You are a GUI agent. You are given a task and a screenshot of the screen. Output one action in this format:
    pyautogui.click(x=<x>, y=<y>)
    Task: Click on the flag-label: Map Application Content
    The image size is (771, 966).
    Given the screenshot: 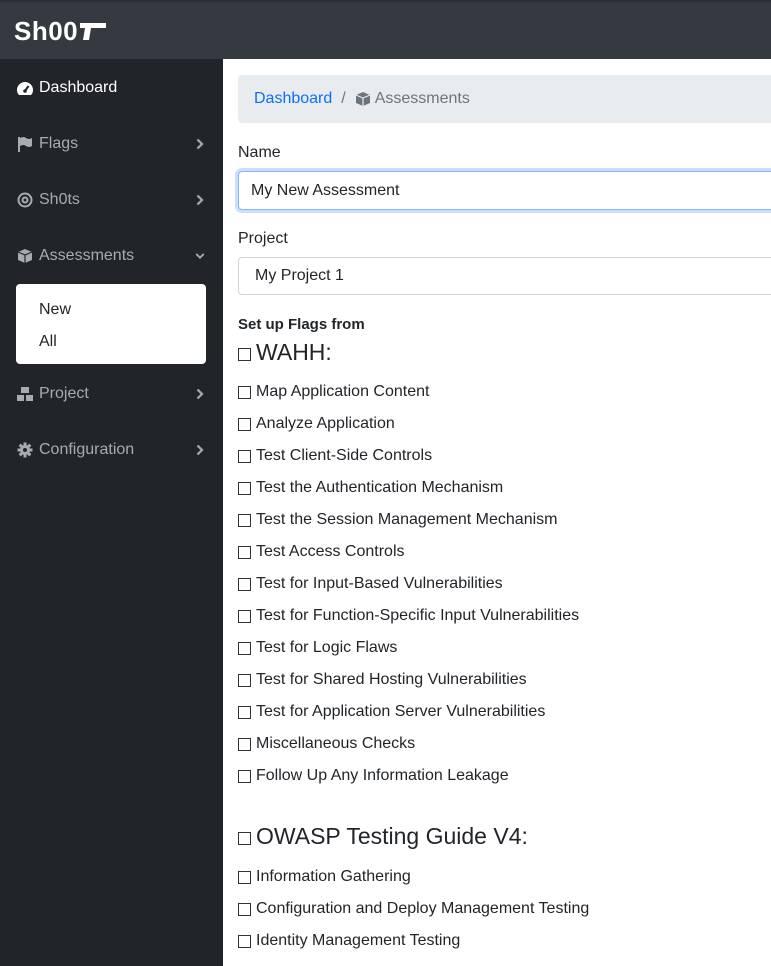 What is the action you would take?
    pyautogui.click(x=343, y=391)
    